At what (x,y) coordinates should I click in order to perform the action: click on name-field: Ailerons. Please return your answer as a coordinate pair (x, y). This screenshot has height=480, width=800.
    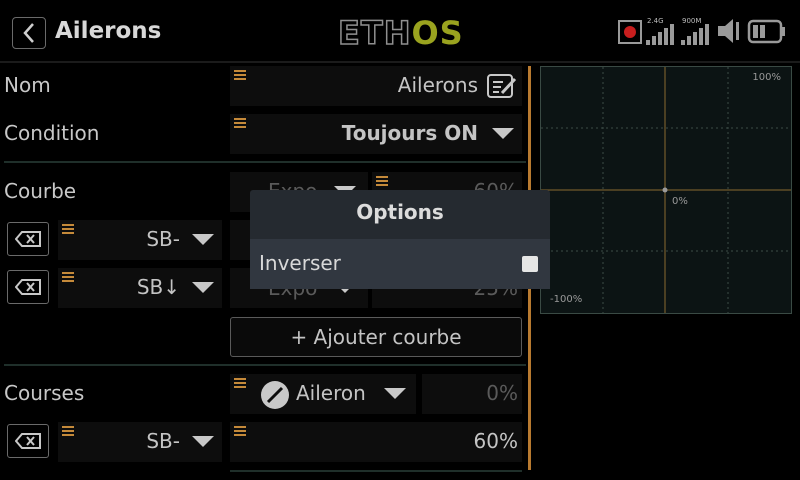
    Looking at the image, I should click on (376, 86).